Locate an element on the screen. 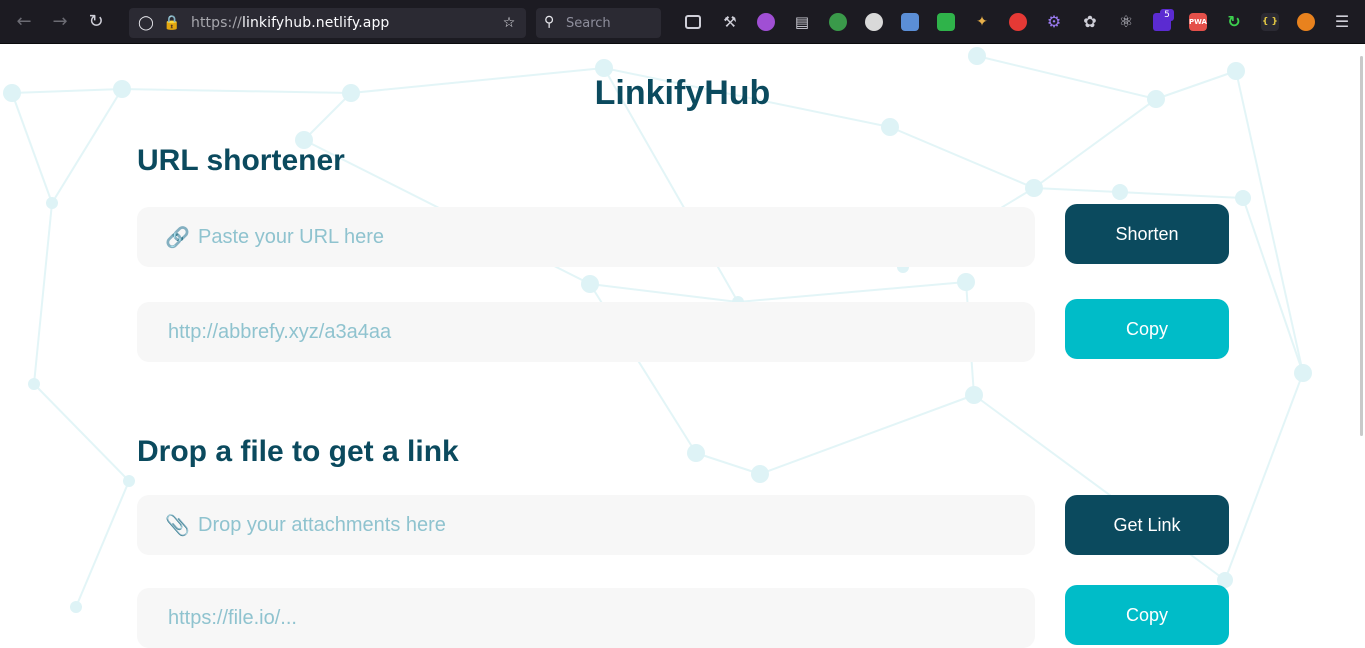 This screenshot has width=1365, height=648. cookie-icon: ✿ is located at coordinates (1090, 22).